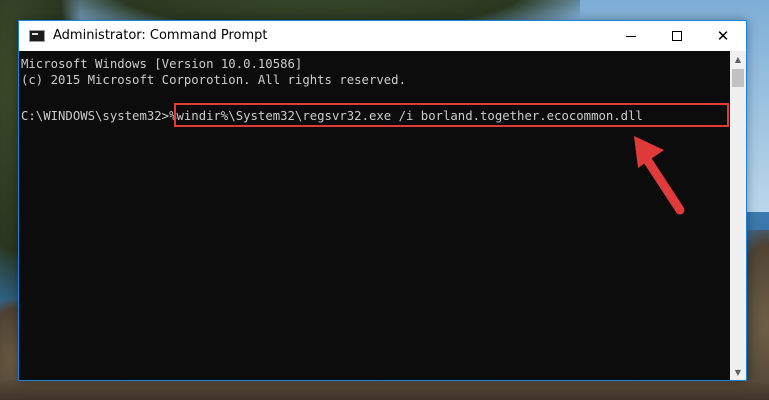 Image resolution: width=769 pixels, height=400 pixels. I want to click on scroll-down-icon: ▼, so click(738, 372).